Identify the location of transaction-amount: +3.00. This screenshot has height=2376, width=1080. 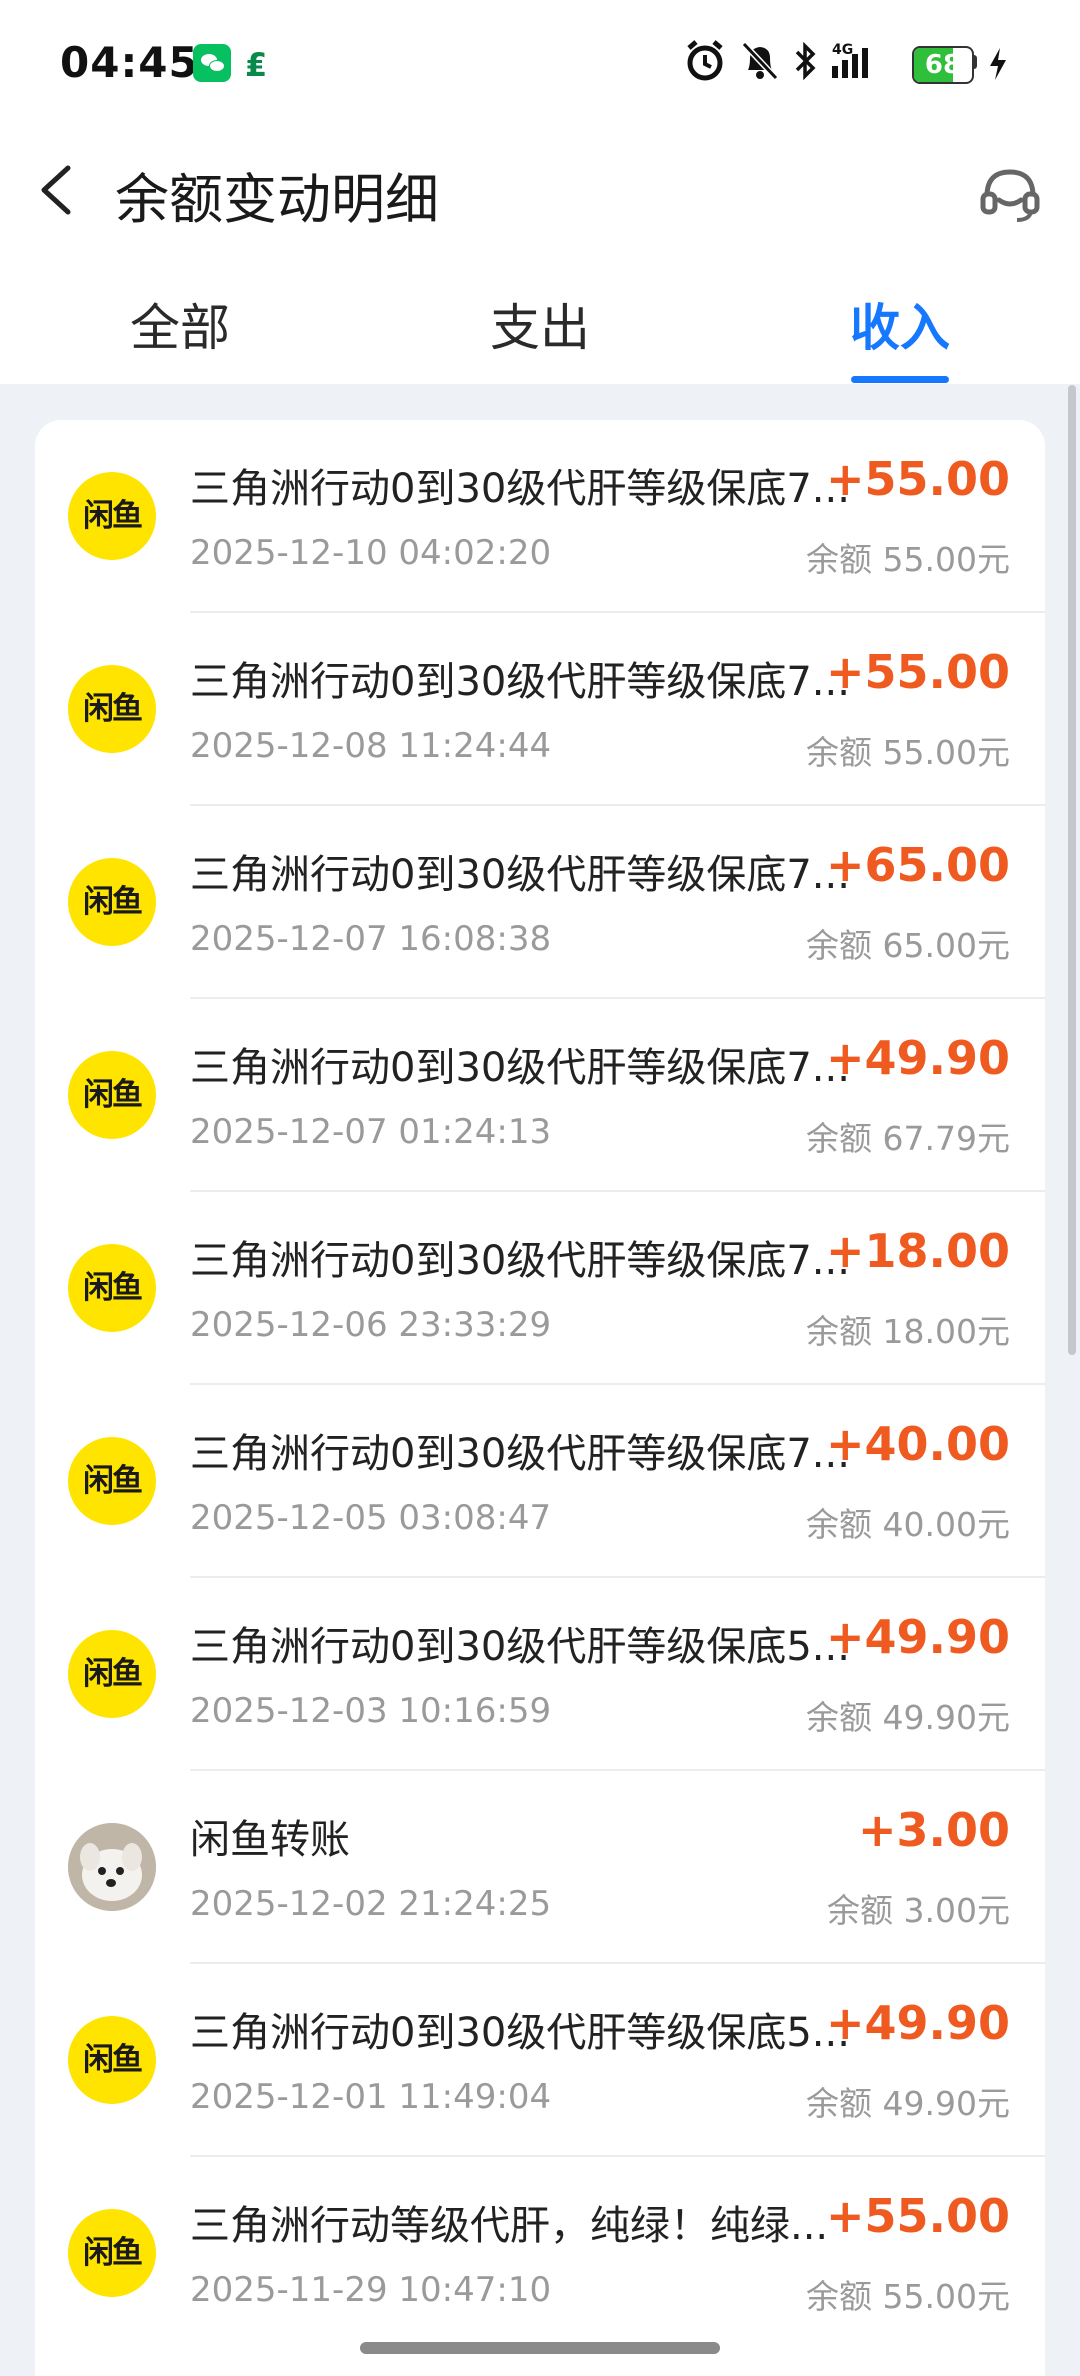
(933, 1830).